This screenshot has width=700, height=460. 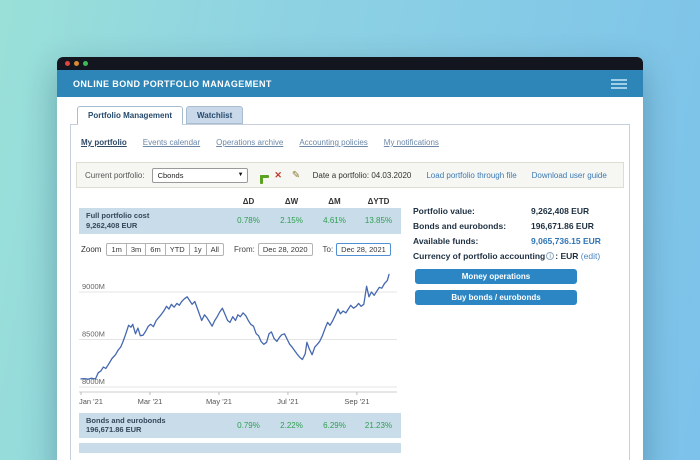 I want to click on delta-ytd-value: 21.23%, so click(x=378, y=425).